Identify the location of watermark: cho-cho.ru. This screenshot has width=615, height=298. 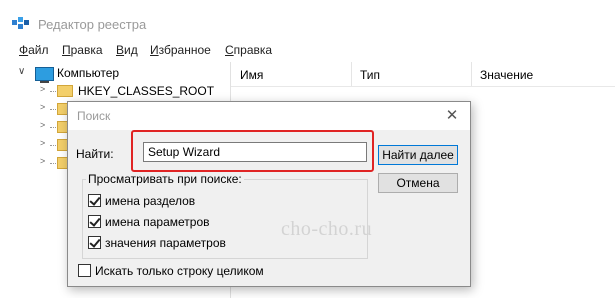
(327, 229).